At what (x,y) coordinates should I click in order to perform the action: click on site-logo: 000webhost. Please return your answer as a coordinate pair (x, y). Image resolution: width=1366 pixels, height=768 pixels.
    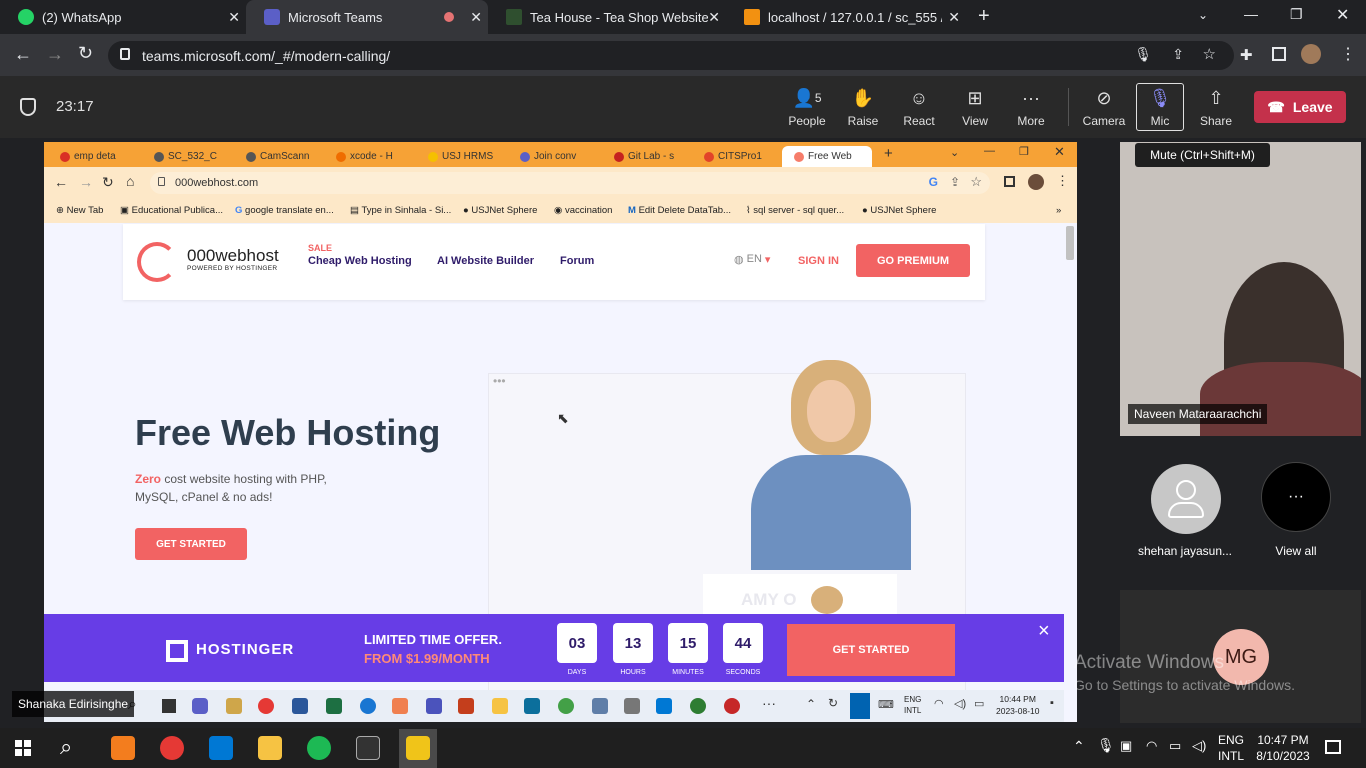
    Looking at the image, I should click on (233, 255).